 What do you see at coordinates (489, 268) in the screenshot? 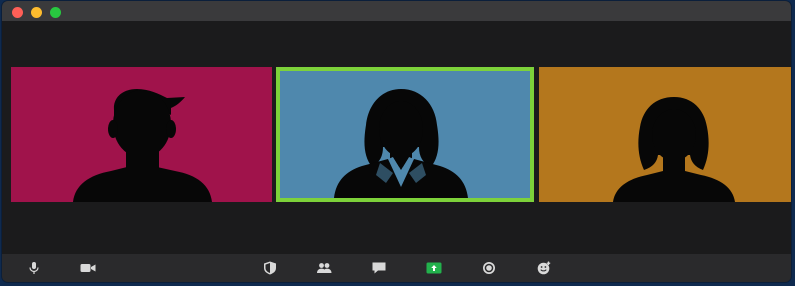
I see `record-icon` at bounding box center [489, 268].